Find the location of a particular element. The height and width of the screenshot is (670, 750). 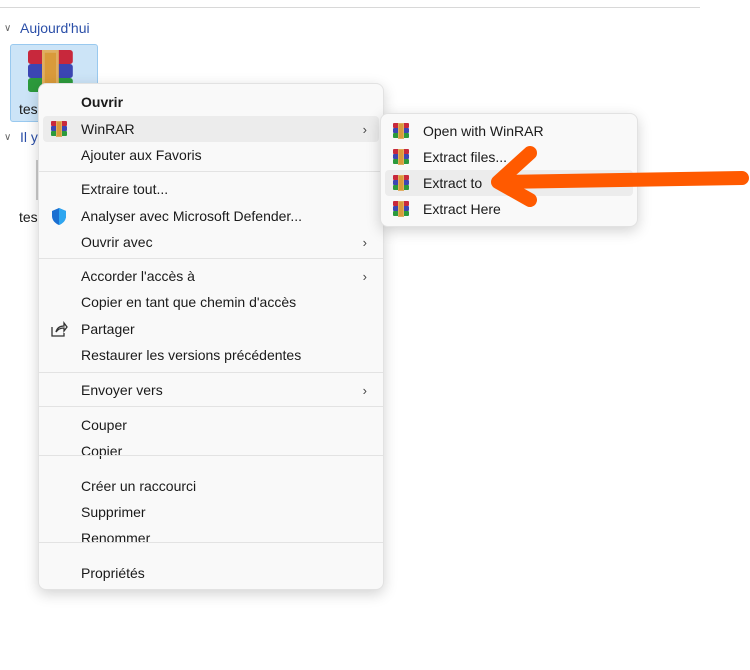

annotation-arrow is located at coordinates (620, 176).